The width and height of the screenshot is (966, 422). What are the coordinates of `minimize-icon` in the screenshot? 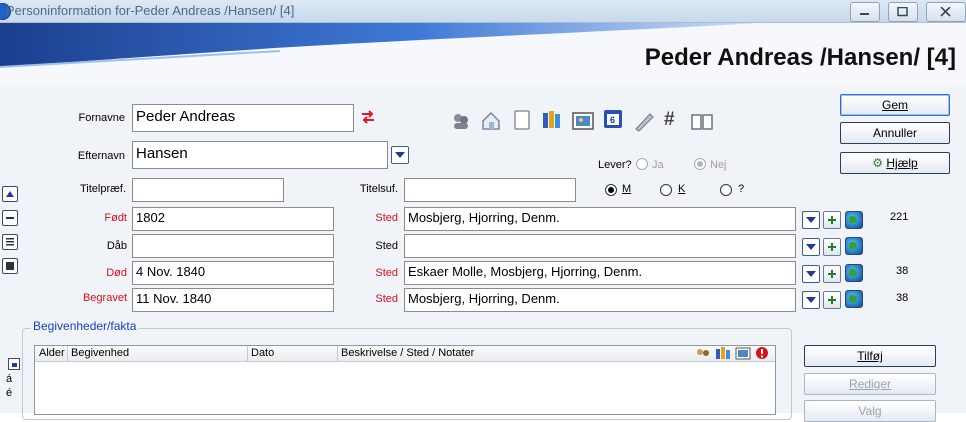 It's located at (864, 14).